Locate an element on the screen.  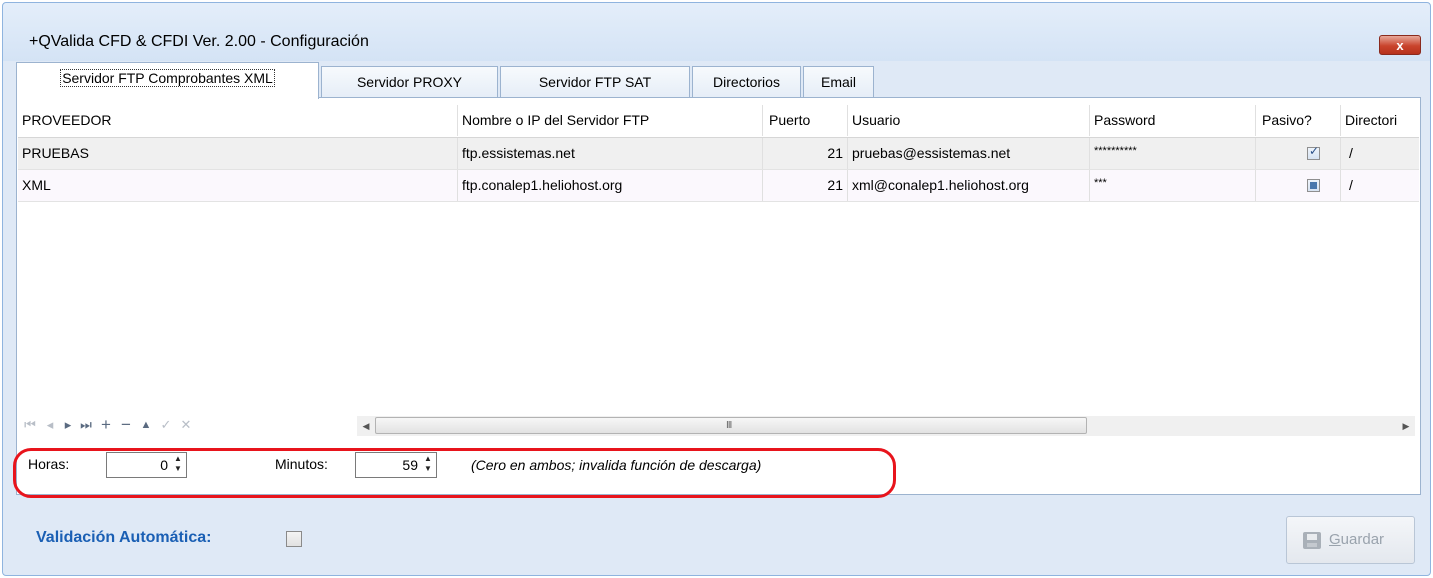
guardar-label: Guardar is located at coordinates (1356, 540).